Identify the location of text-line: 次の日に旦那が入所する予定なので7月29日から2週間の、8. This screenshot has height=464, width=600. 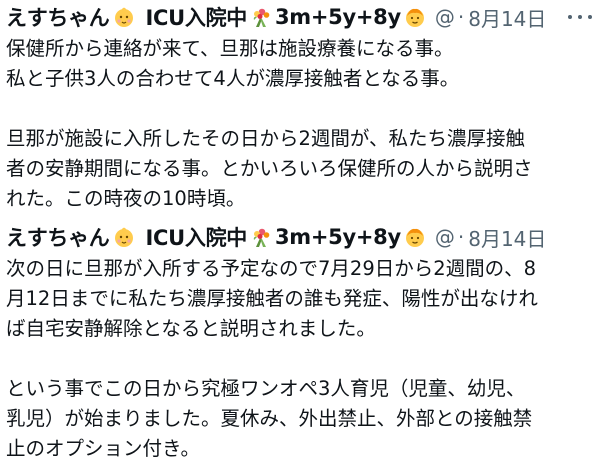
(271, 268).